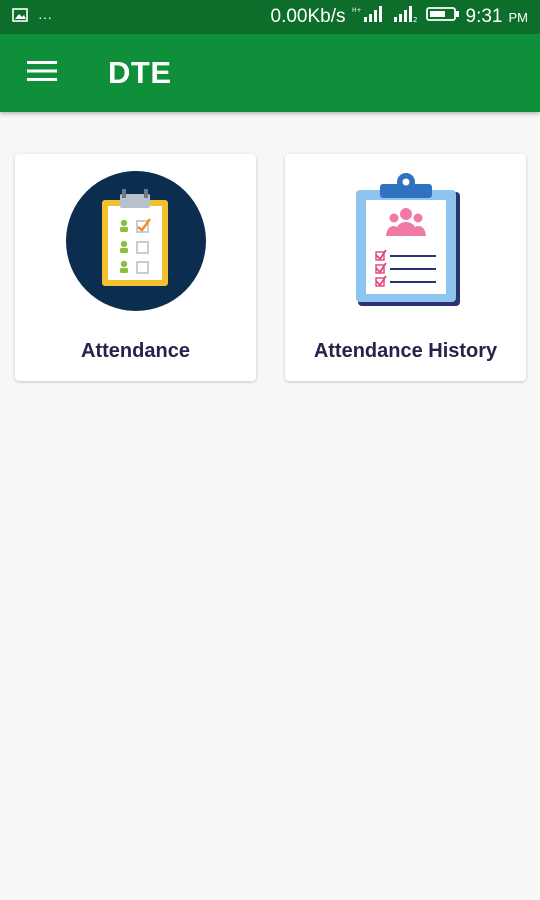  What do you see at coordinates (20, 17) in the screenshot?
I see `gallery-notification-icon` at bounding box center [20, 17].